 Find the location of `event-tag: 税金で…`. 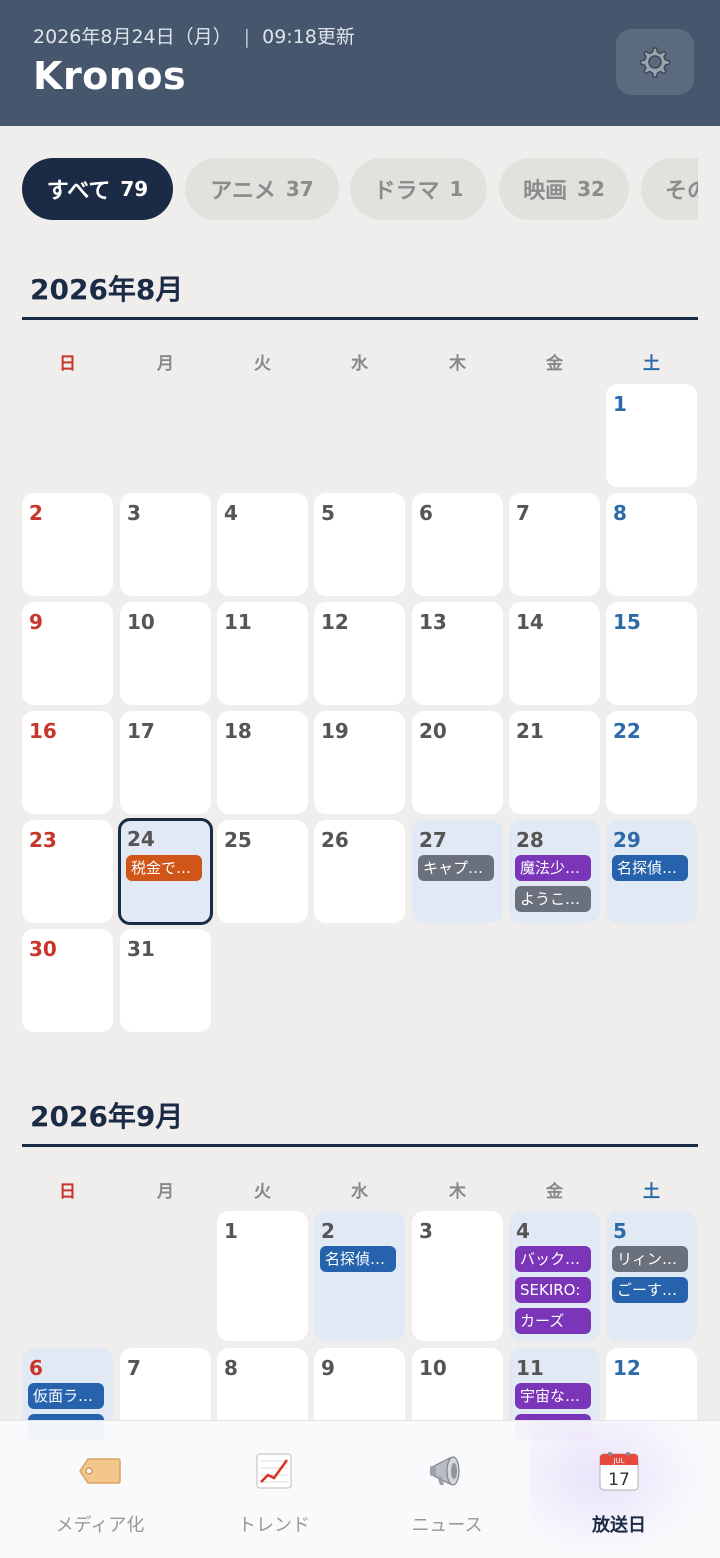

event-tag: 税金で… is located at coordinates (164, 868).